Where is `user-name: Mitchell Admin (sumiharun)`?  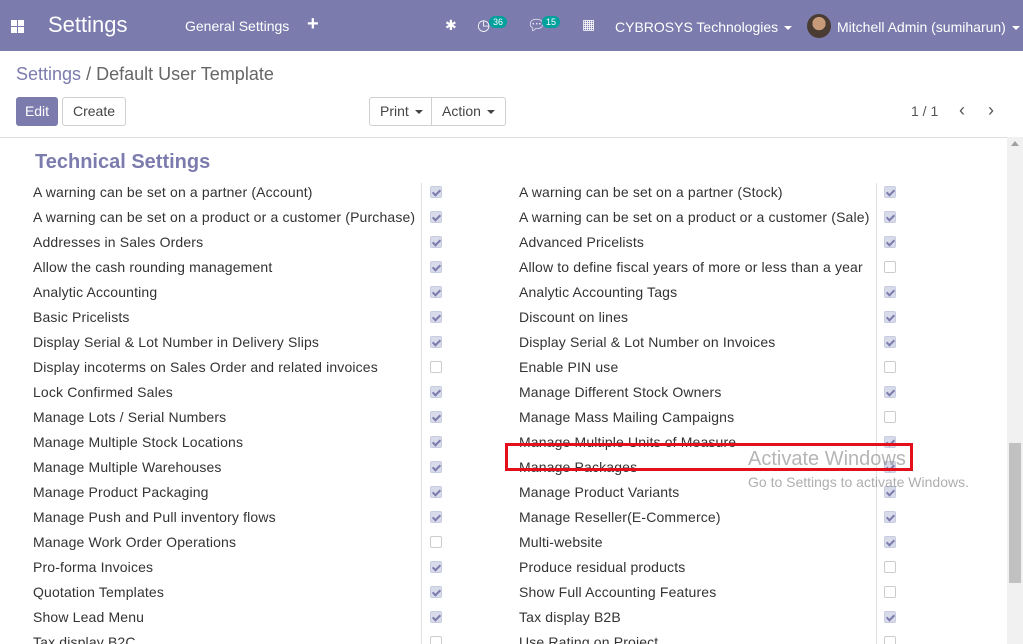
user-name: Mitchell Admin (sumiharun) is located at coordinates (921, 27).